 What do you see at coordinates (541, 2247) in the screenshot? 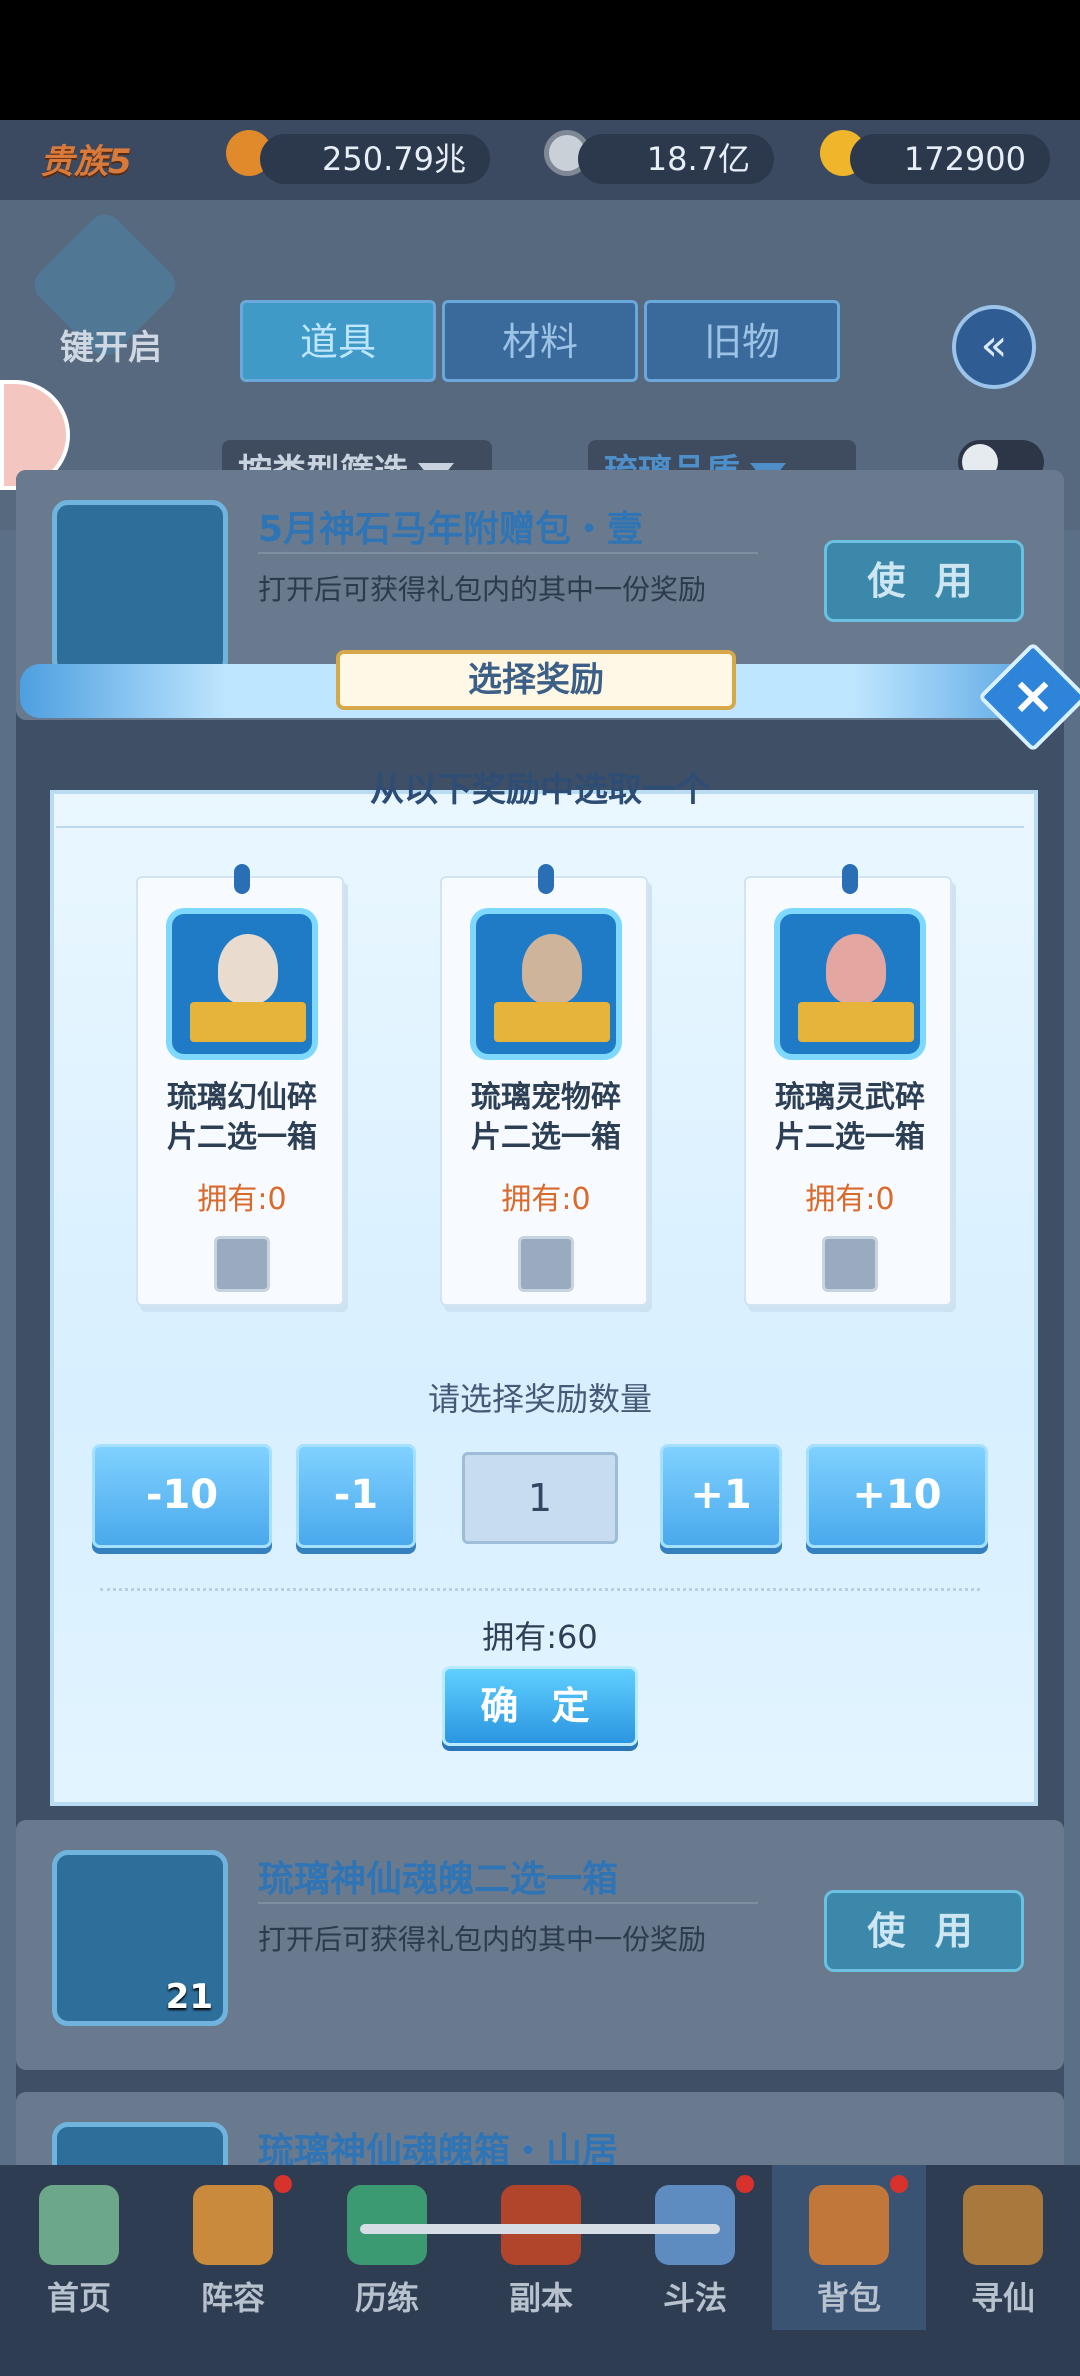
I see `nav-dungeon: 副本` at bounding box center [541, 2247].